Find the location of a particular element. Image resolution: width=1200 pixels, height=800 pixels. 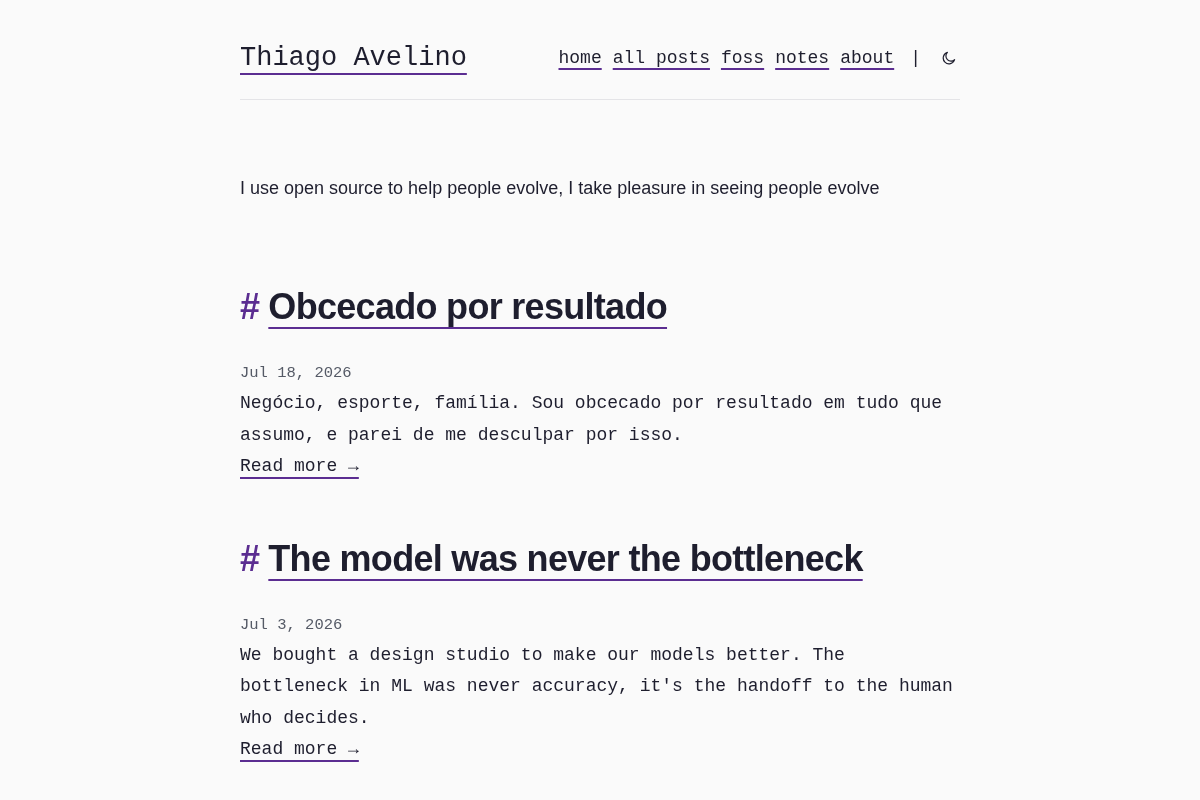

nav-link: home is located at coordinates (580, 58).